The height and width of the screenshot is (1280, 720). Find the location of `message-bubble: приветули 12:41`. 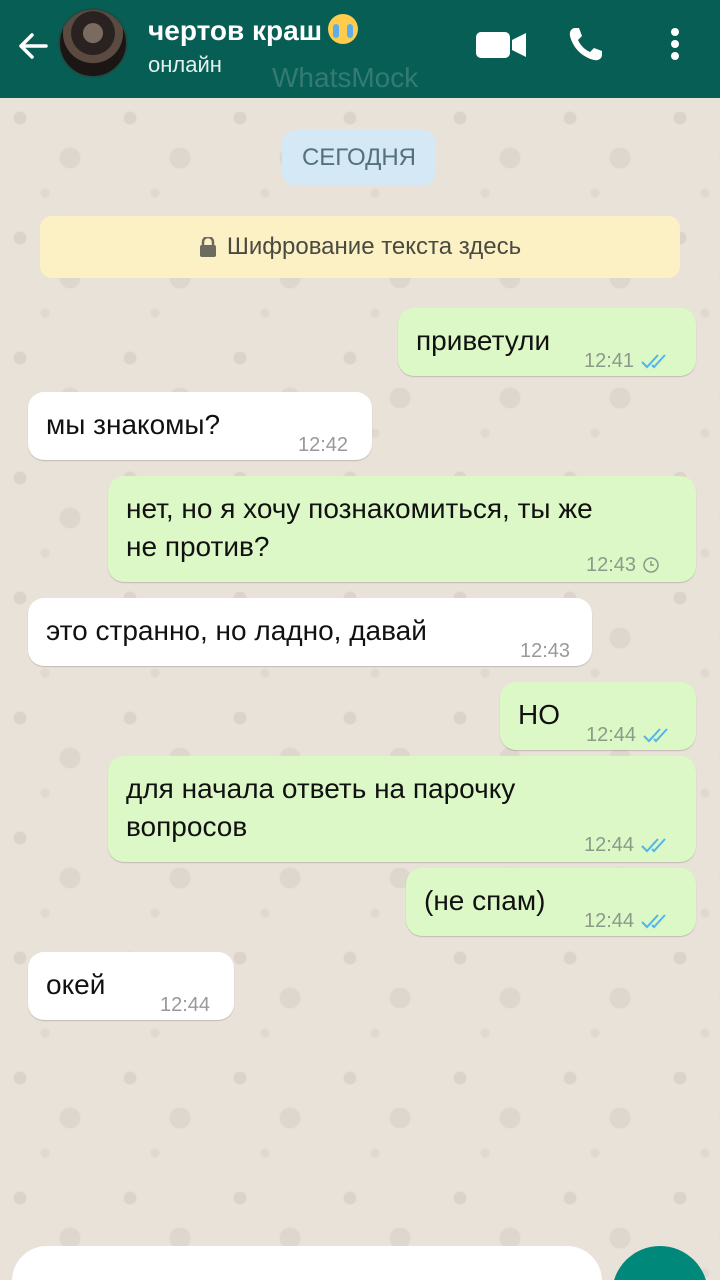

message-bubble: приветули 12:41 is located at coordinates (547, 342).